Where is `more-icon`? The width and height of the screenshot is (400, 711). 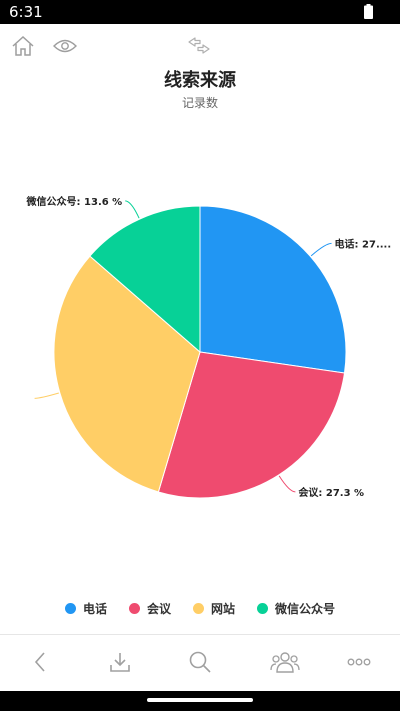
more-icon is located at coordinates (359, 662).